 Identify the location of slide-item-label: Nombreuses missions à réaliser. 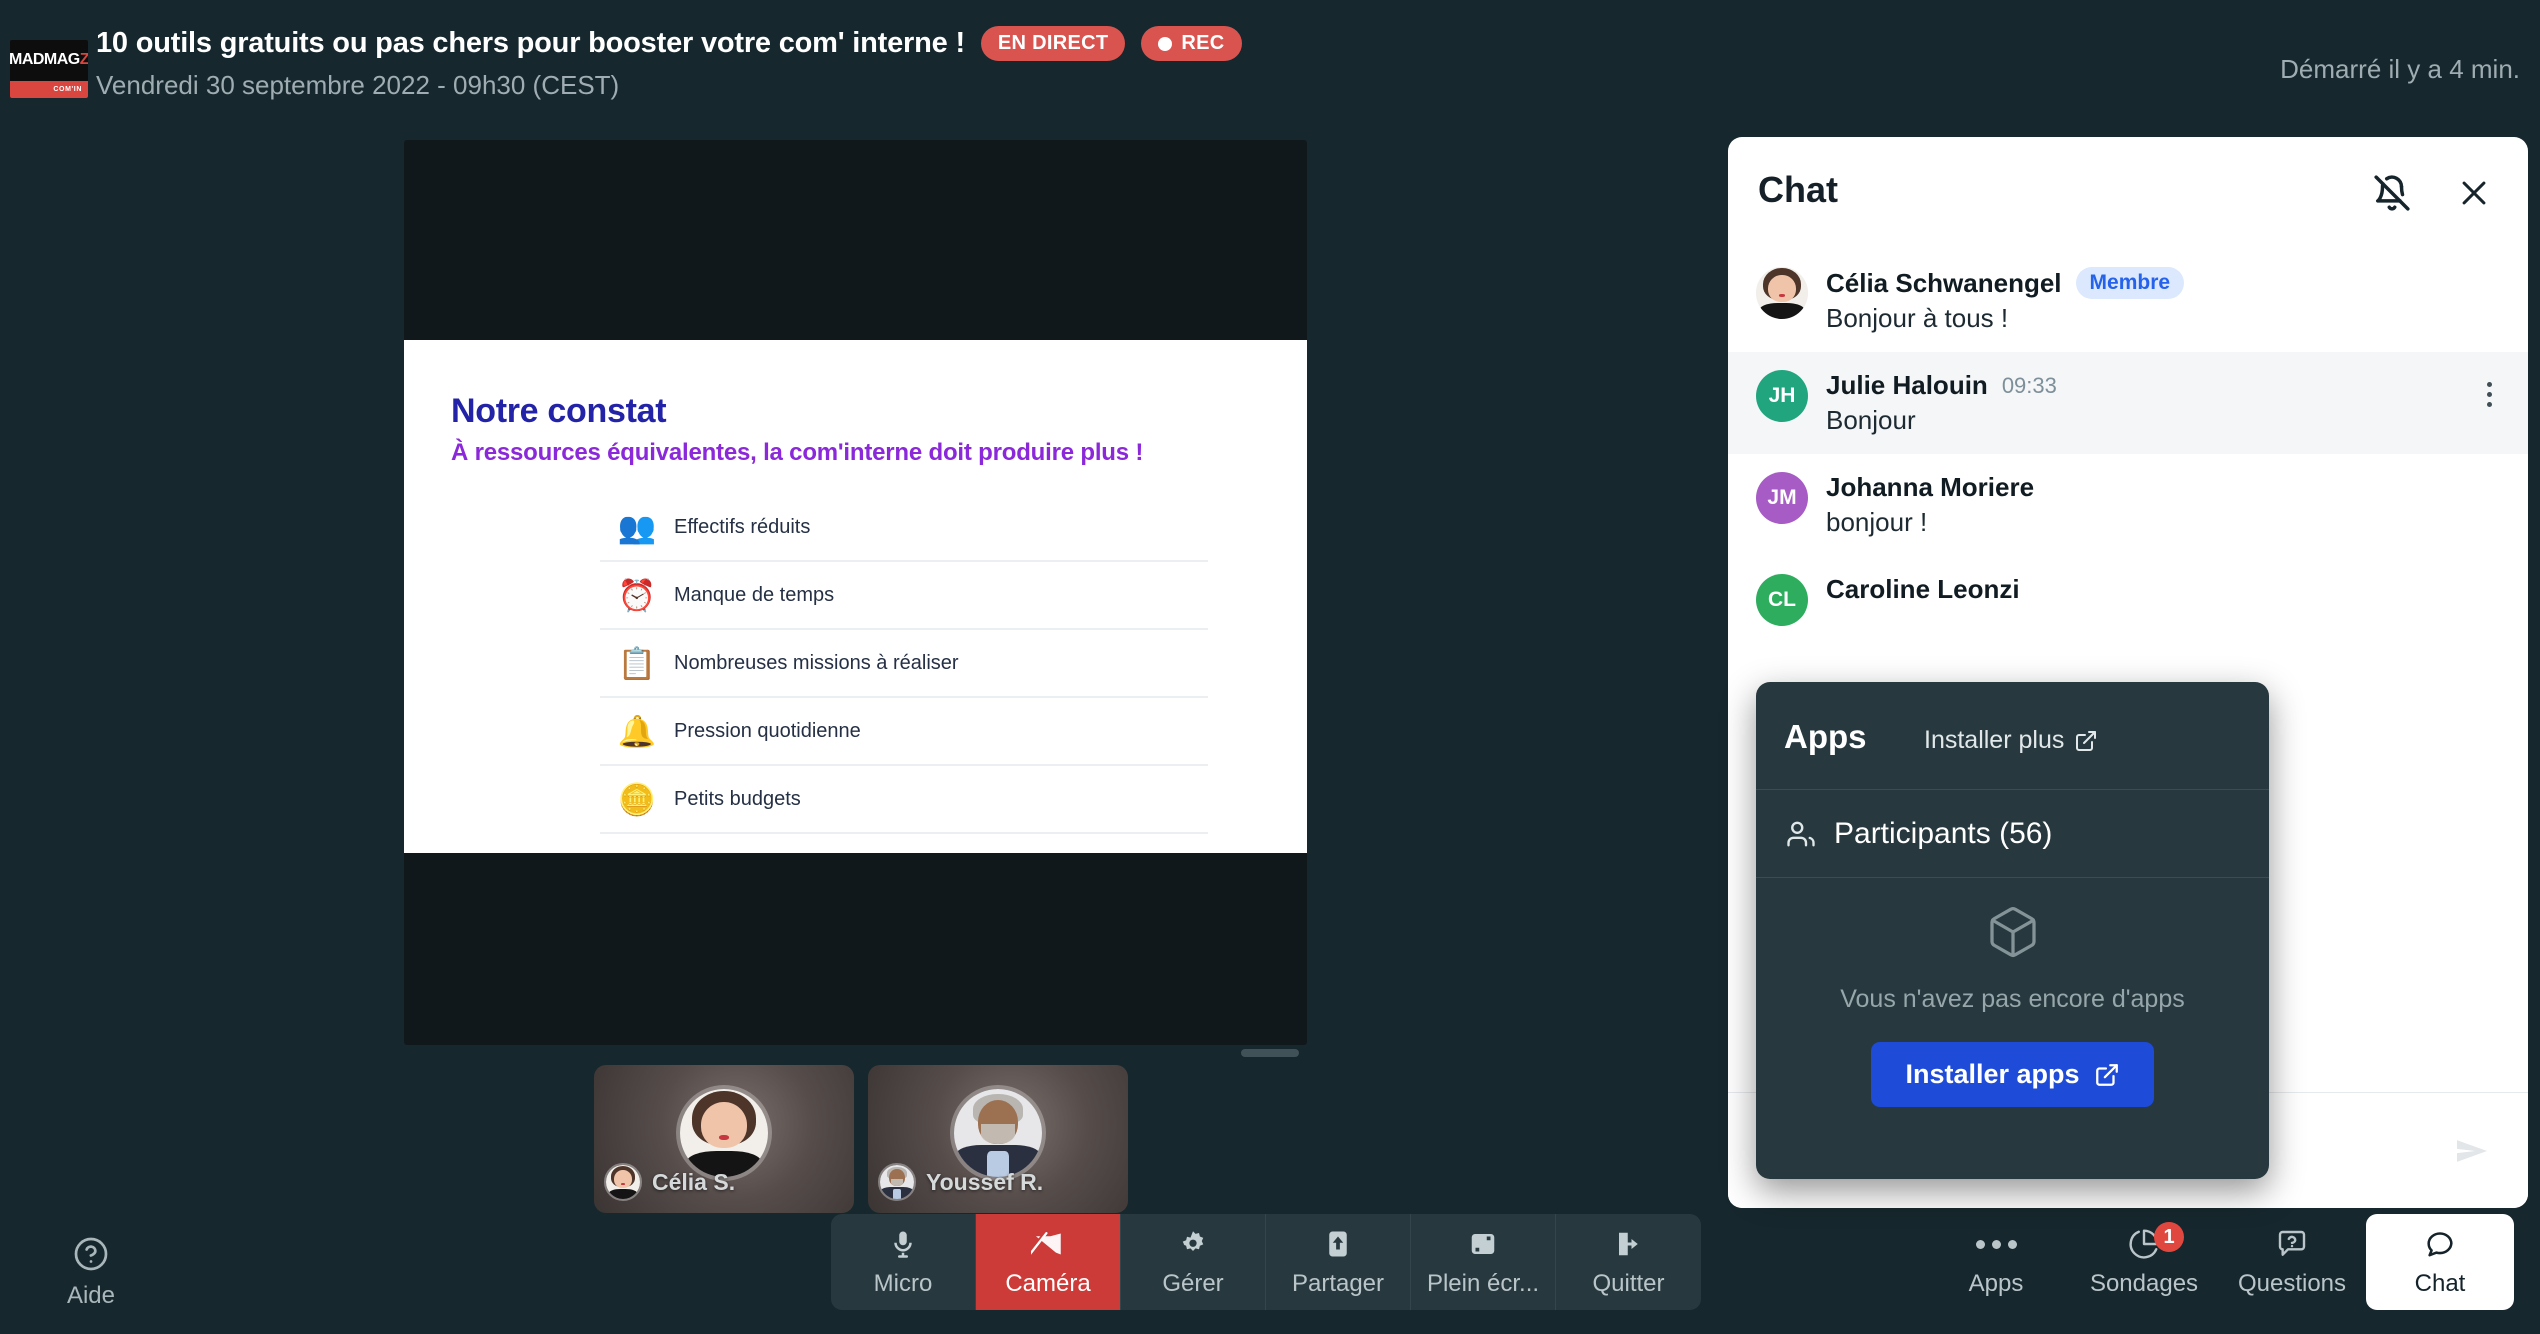
(816, 662).